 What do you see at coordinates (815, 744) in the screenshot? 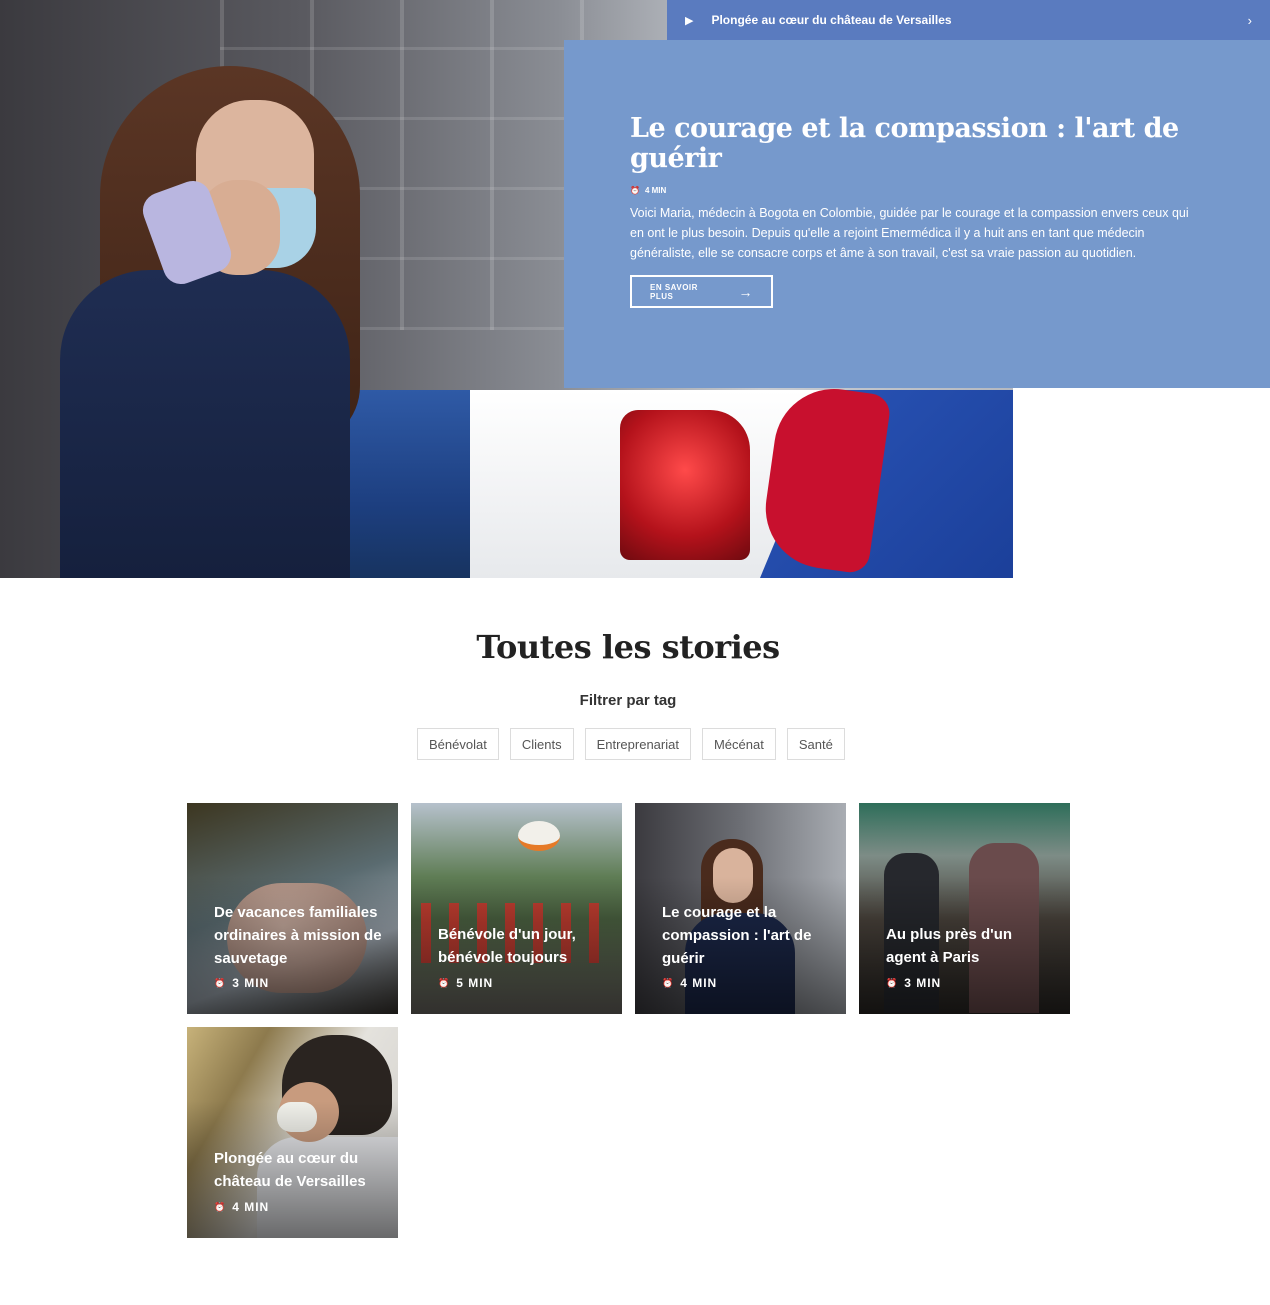
I see `tag-sante: Santé` at bounding box center [815, 744].